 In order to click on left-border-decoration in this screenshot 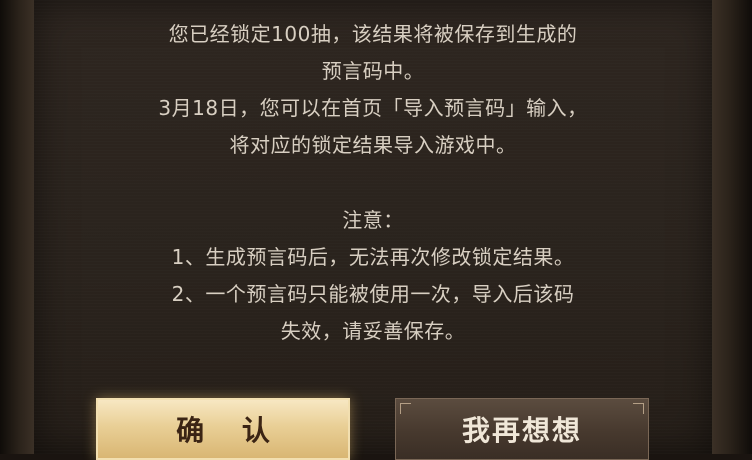, I will do `click(17, 227)`.